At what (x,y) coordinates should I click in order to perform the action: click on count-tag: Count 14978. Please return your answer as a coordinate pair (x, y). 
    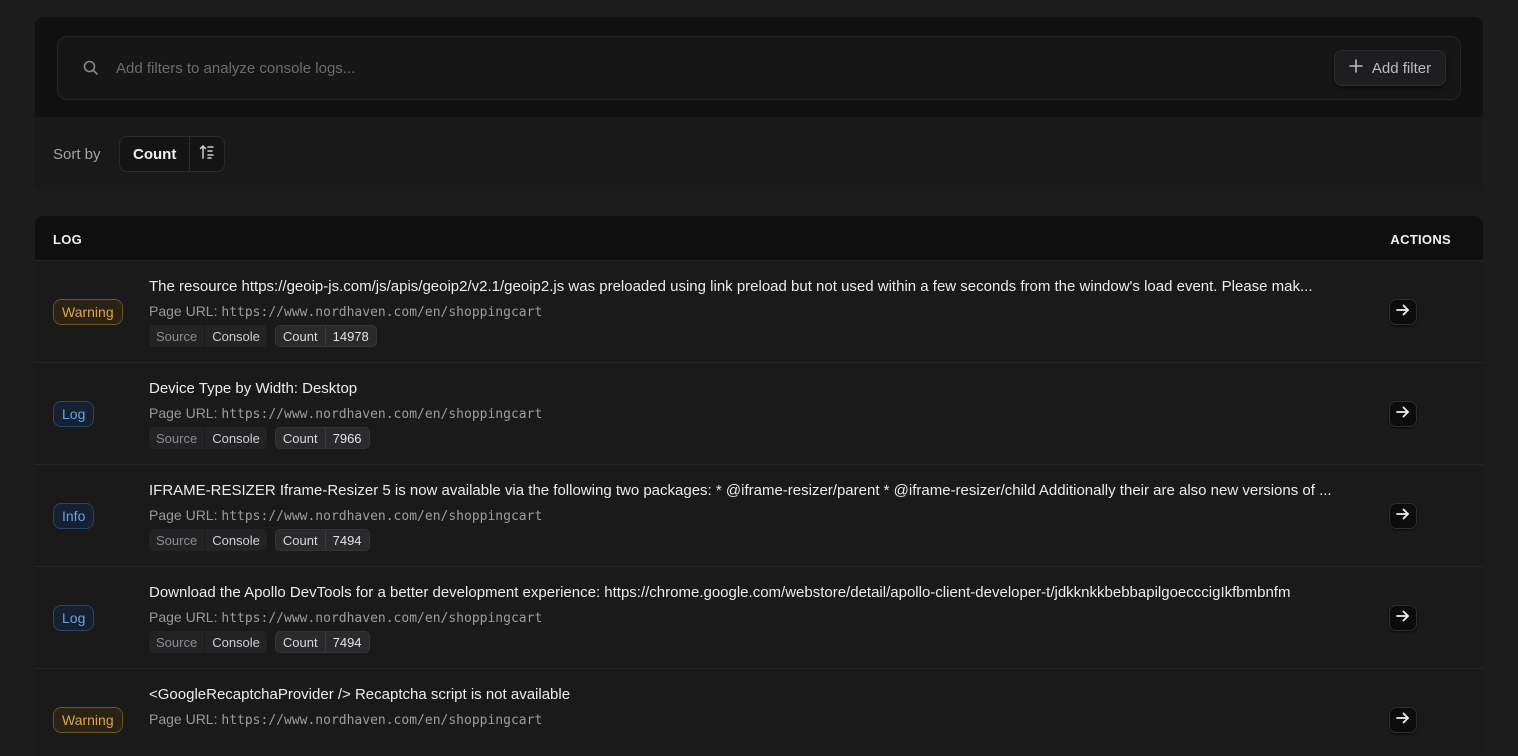
    Looking at the image, I should click on (325, 336).